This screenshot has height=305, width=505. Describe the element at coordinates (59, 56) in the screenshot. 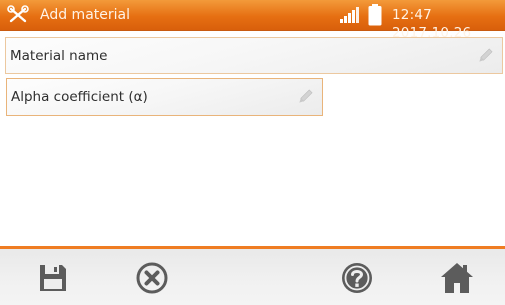

I see `material-name-placeholder: Material name` at that location.